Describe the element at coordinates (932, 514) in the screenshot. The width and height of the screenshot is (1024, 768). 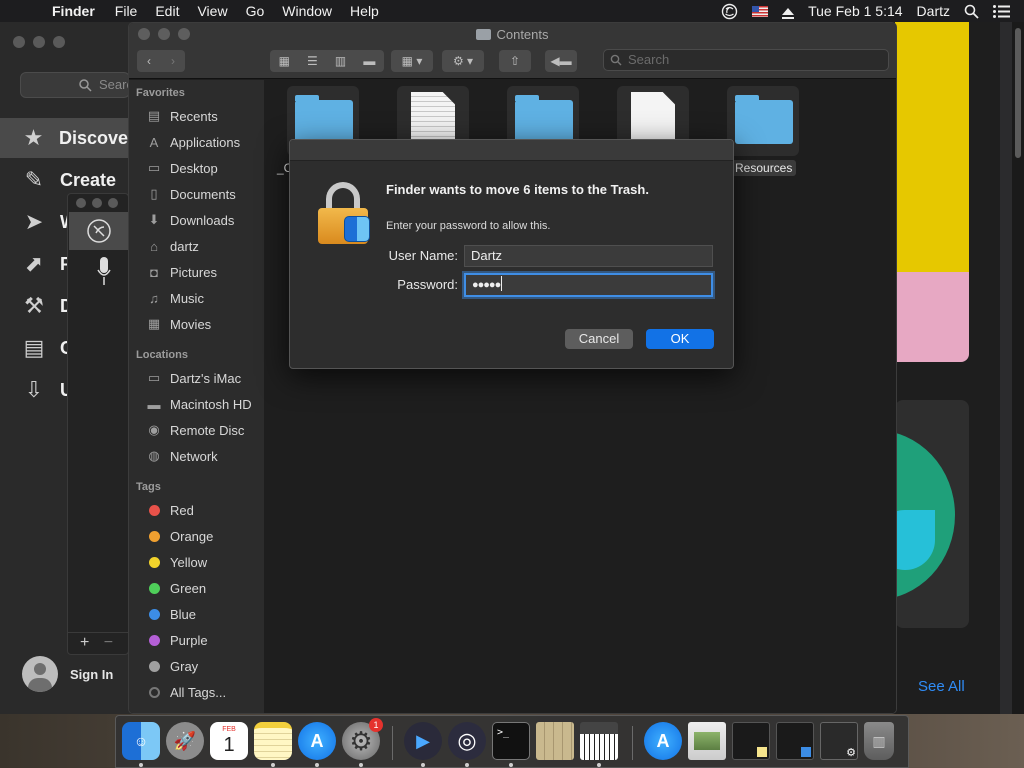
I see `featured-card-dark` at that location.